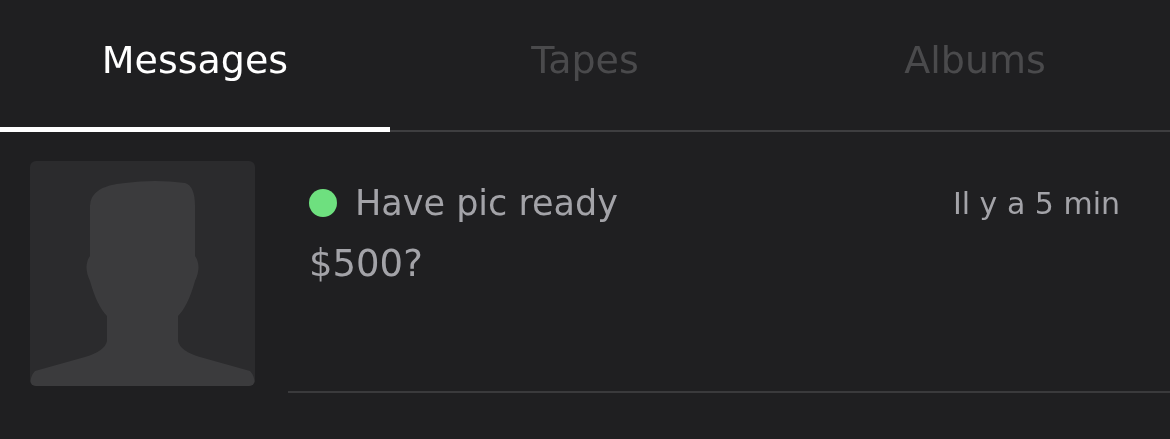 This screenshot has width=1170, height=439. Describe the element at coordinates (486, 203) in the screenshot. I see `message-title: Have pic ready` at that location.